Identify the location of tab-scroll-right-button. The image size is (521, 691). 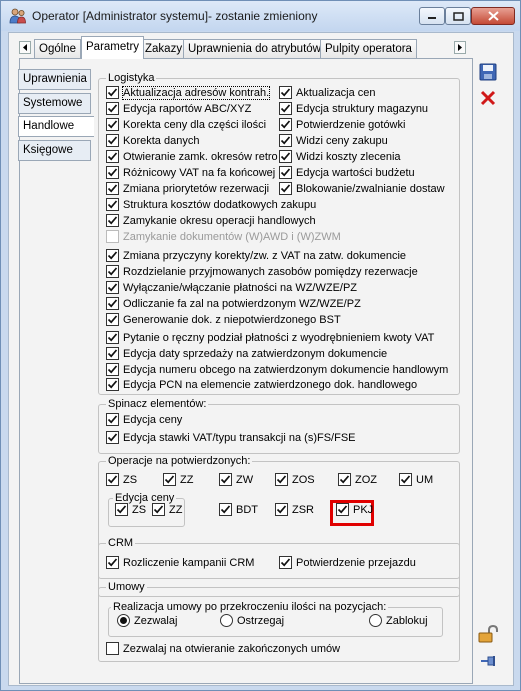
(460, 47).